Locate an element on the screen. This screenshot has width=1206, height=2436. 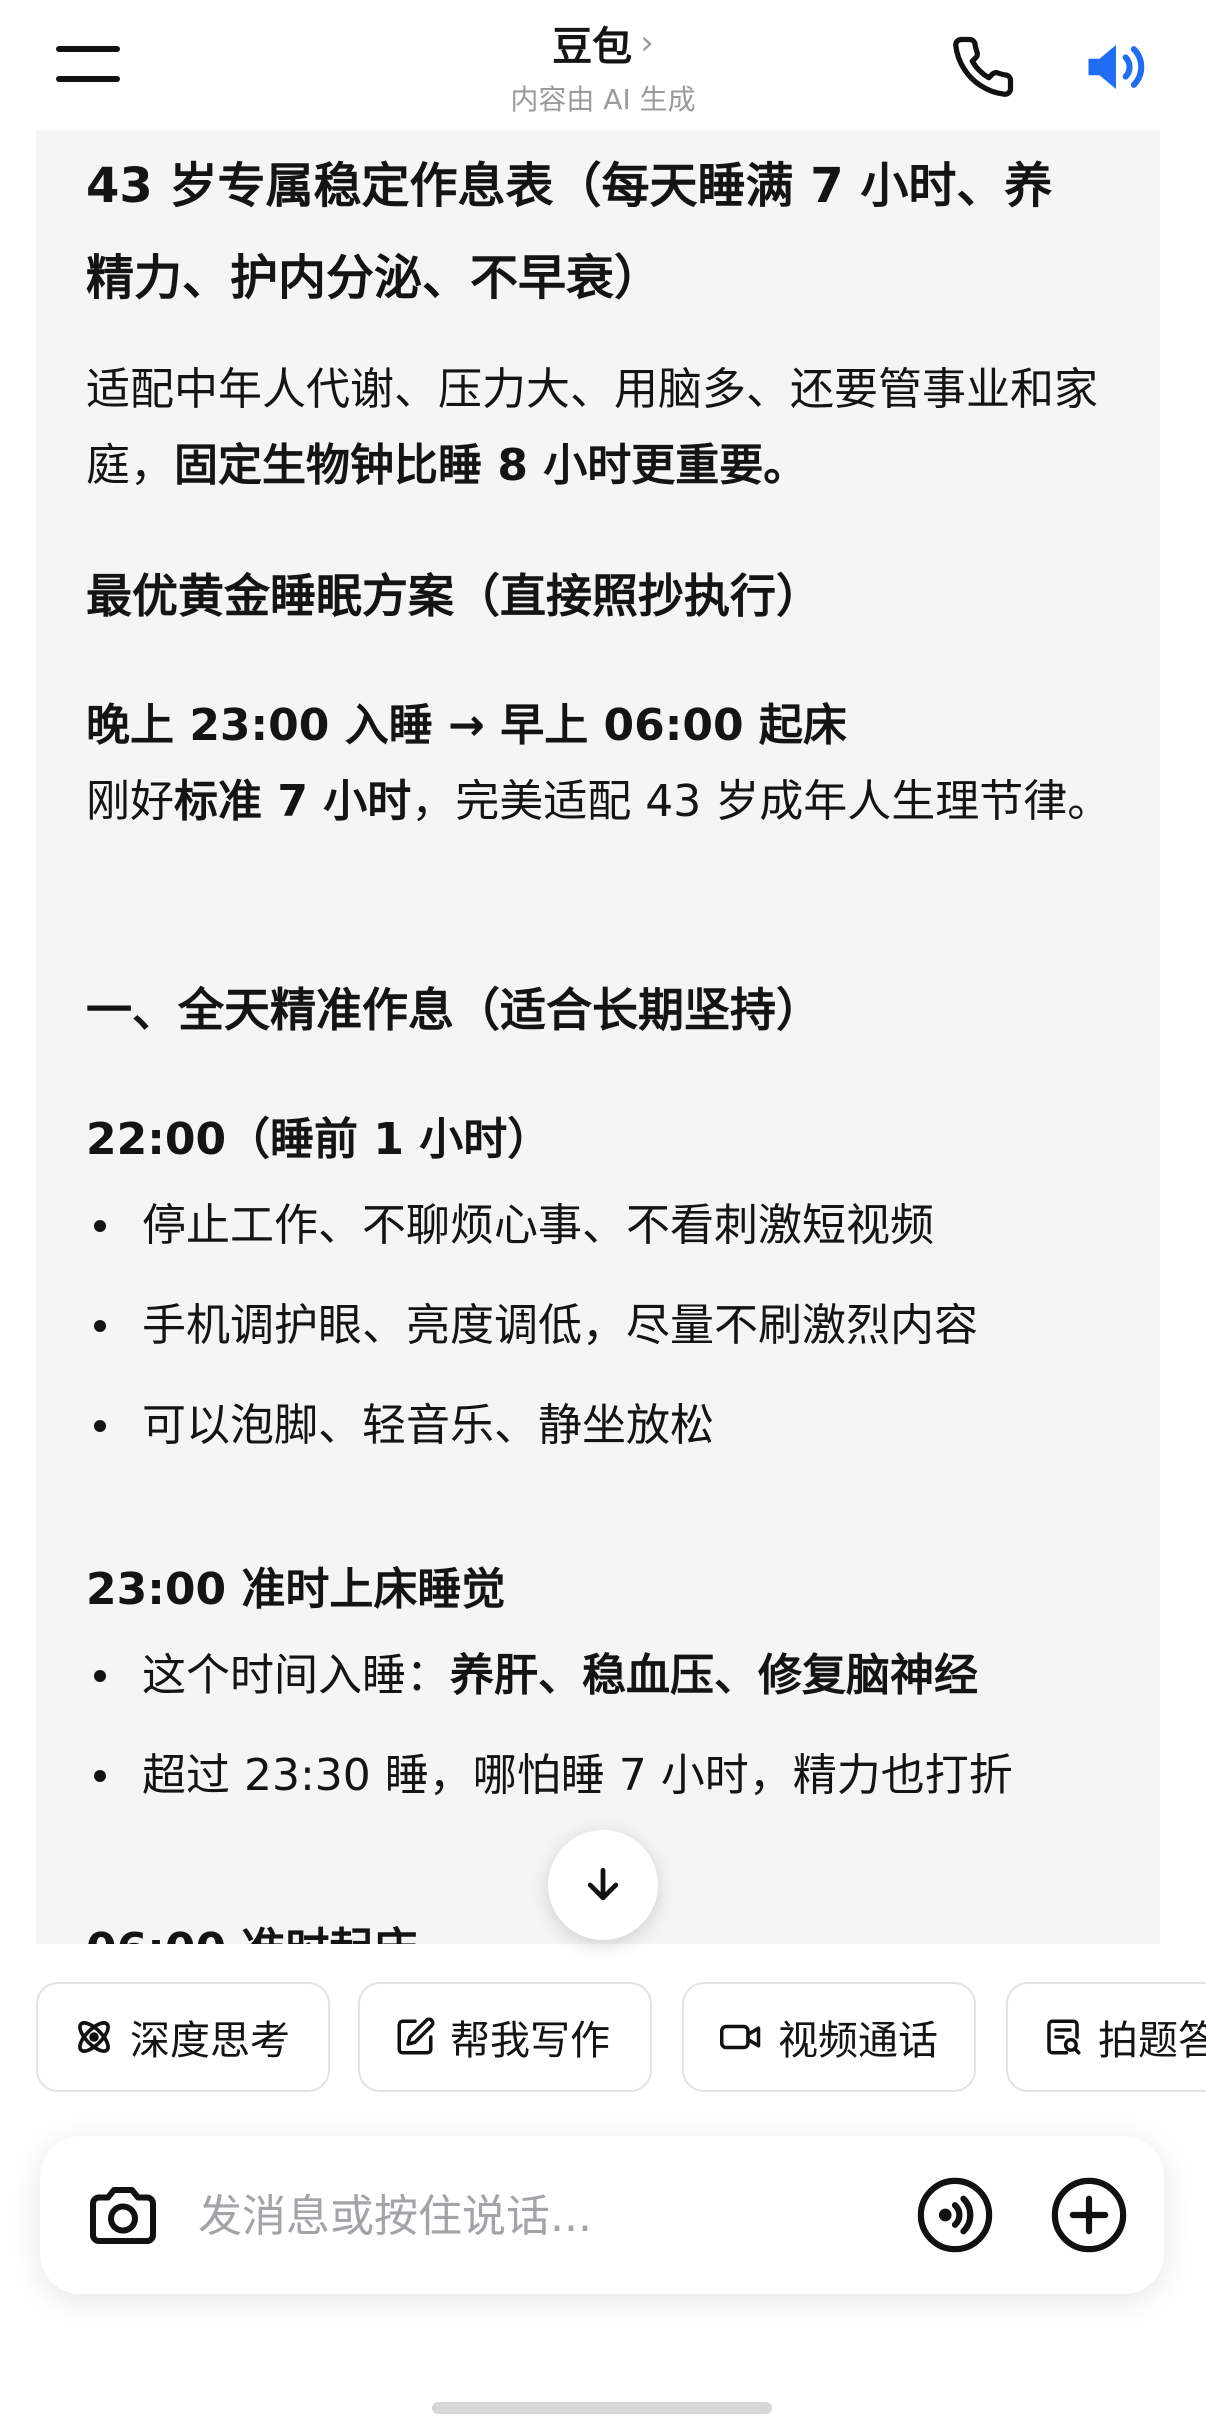
list-item: 手机调护眼、亮度调低，尽量不刷激烈内容 is located at coordinates (616, 1326).